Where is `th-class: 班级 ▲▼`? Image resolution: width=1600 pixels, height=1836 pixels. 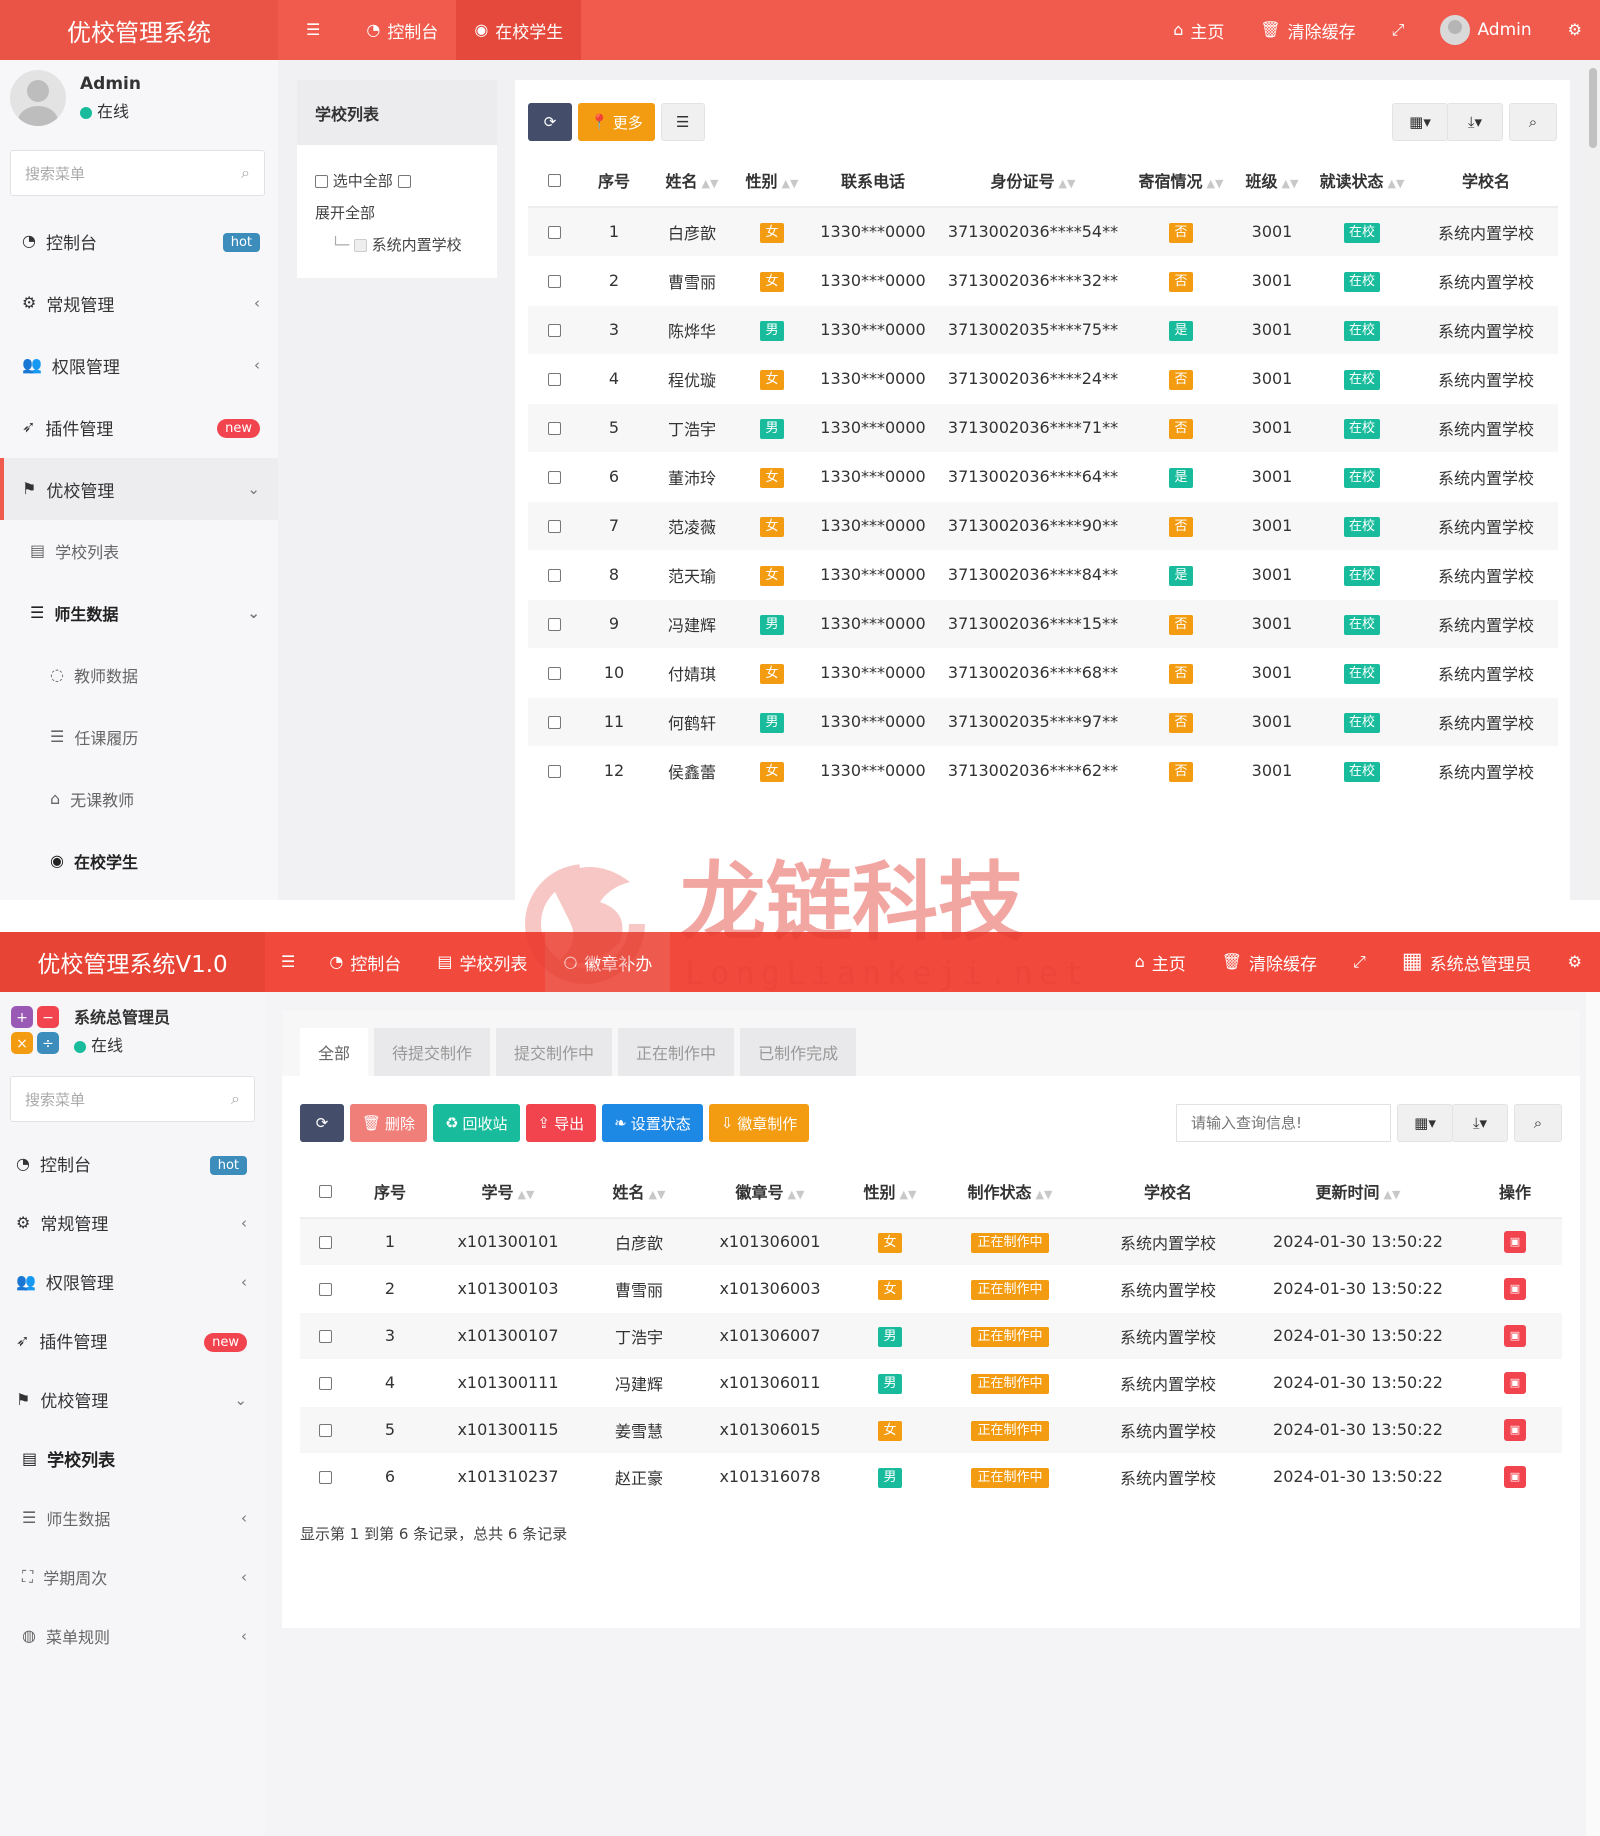
th-class: 班级 ▲▼ is located at coordinates (1272, 180).